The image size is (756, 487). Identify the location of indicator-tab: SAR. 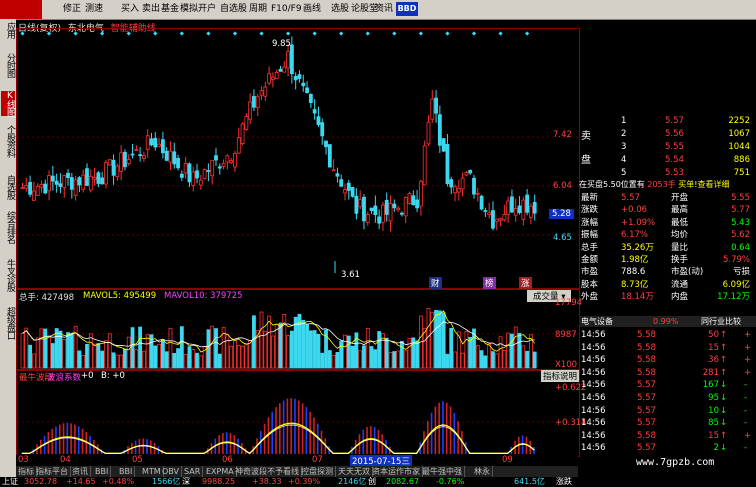
(193, 471).